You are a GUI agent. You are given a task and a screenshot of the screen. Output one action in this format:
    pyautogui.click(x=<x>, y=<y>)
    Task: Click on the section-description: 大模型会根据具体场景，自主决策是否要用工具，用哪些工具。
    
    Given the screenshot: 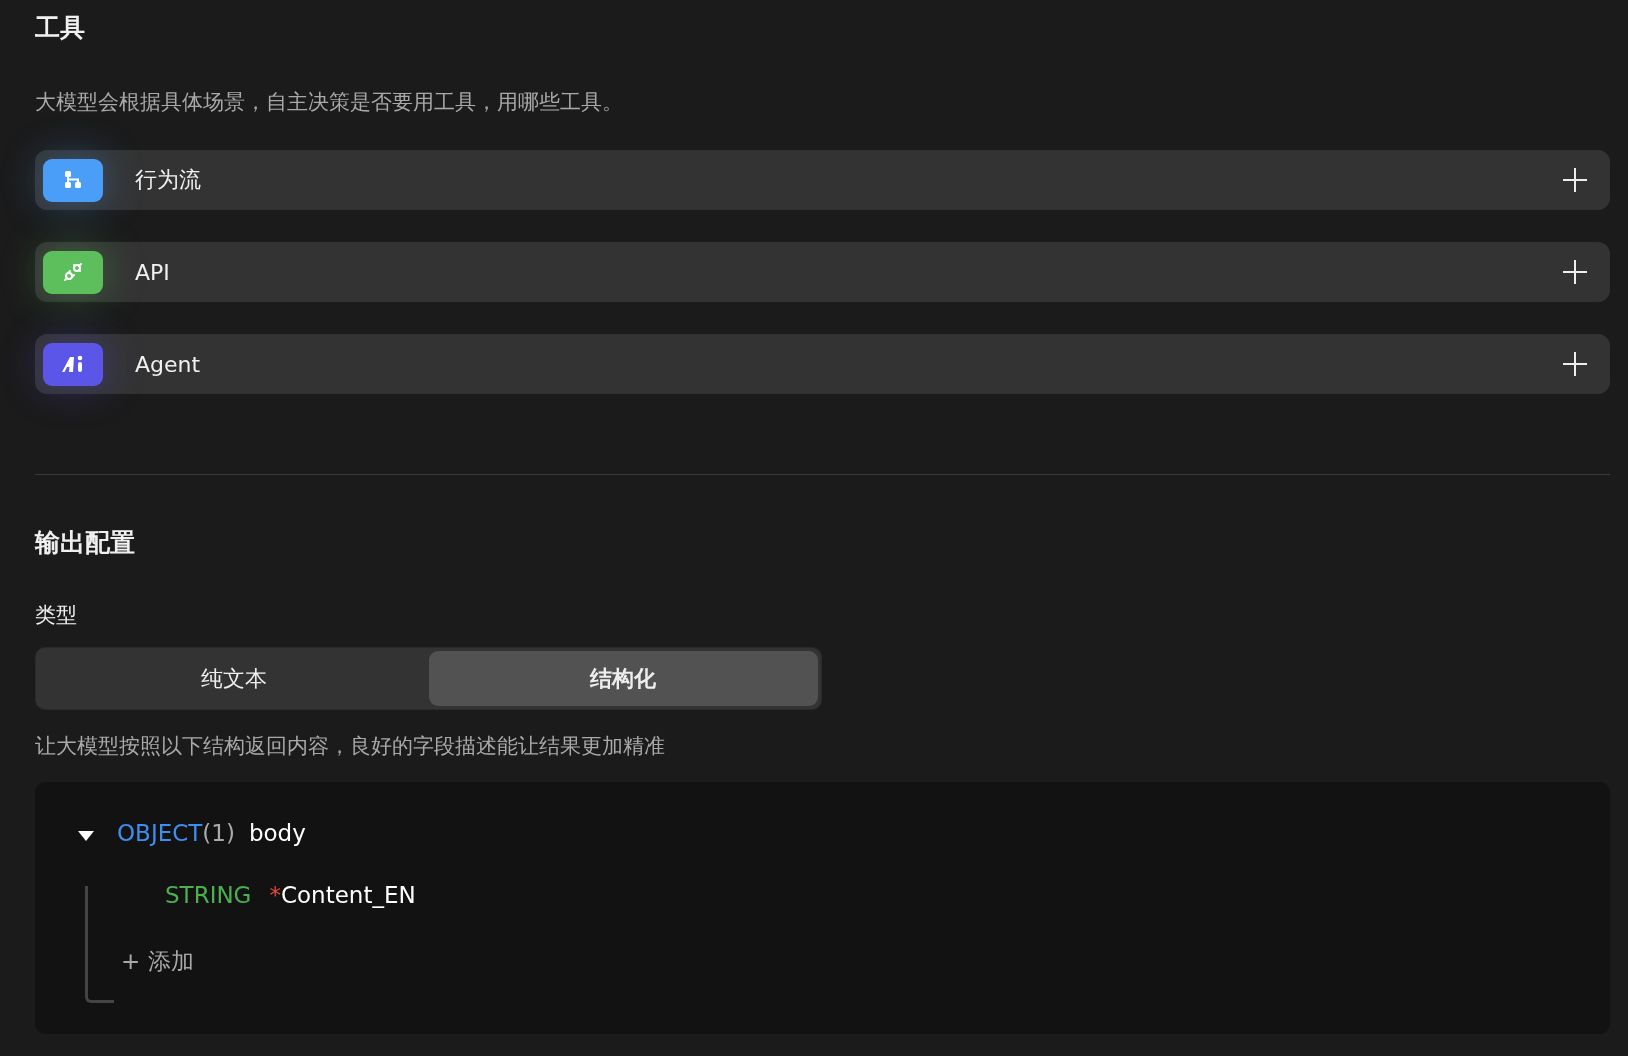 What is the action you would take?
    pyautogui.click(x=329, y=102)
    